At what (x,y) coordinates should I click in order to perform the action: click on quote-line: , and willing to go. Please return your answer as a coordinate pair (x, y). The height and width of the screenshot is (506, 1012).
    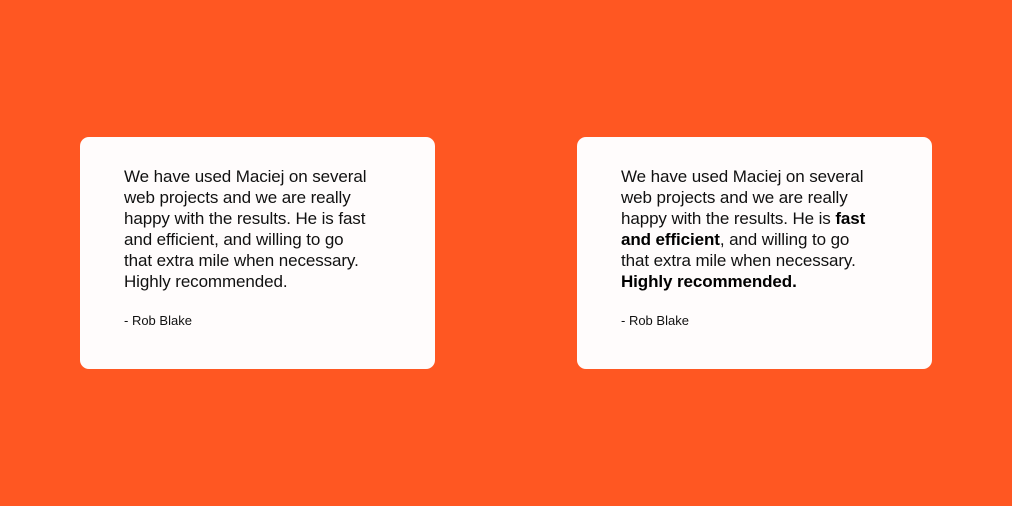
    Looking at the image, I should click on (784, 239).